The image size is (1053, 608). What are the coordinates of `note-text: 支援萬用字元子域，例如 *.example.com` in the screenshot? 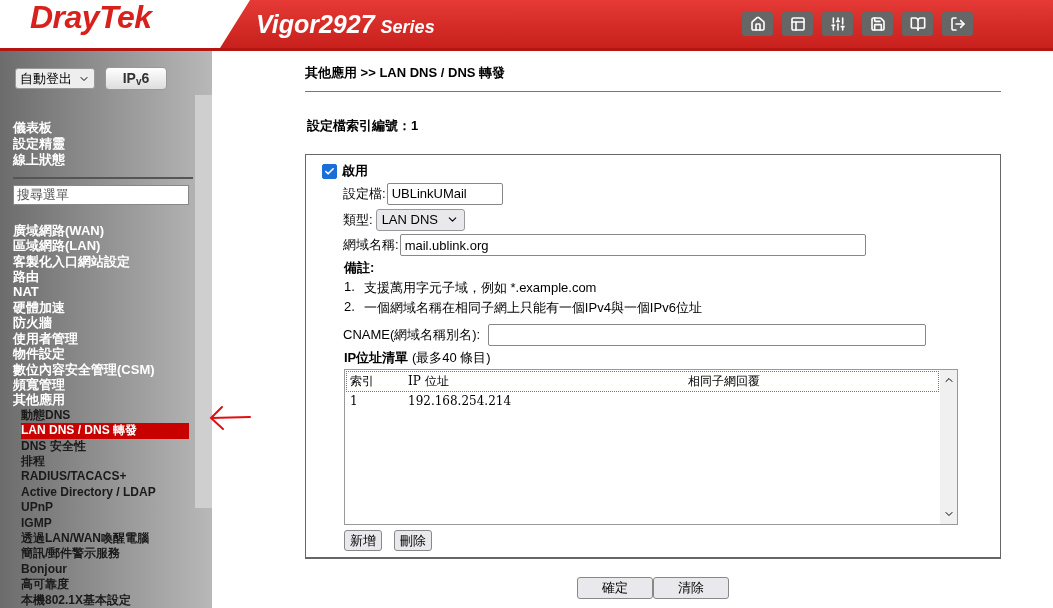 It's located at (480, 288).